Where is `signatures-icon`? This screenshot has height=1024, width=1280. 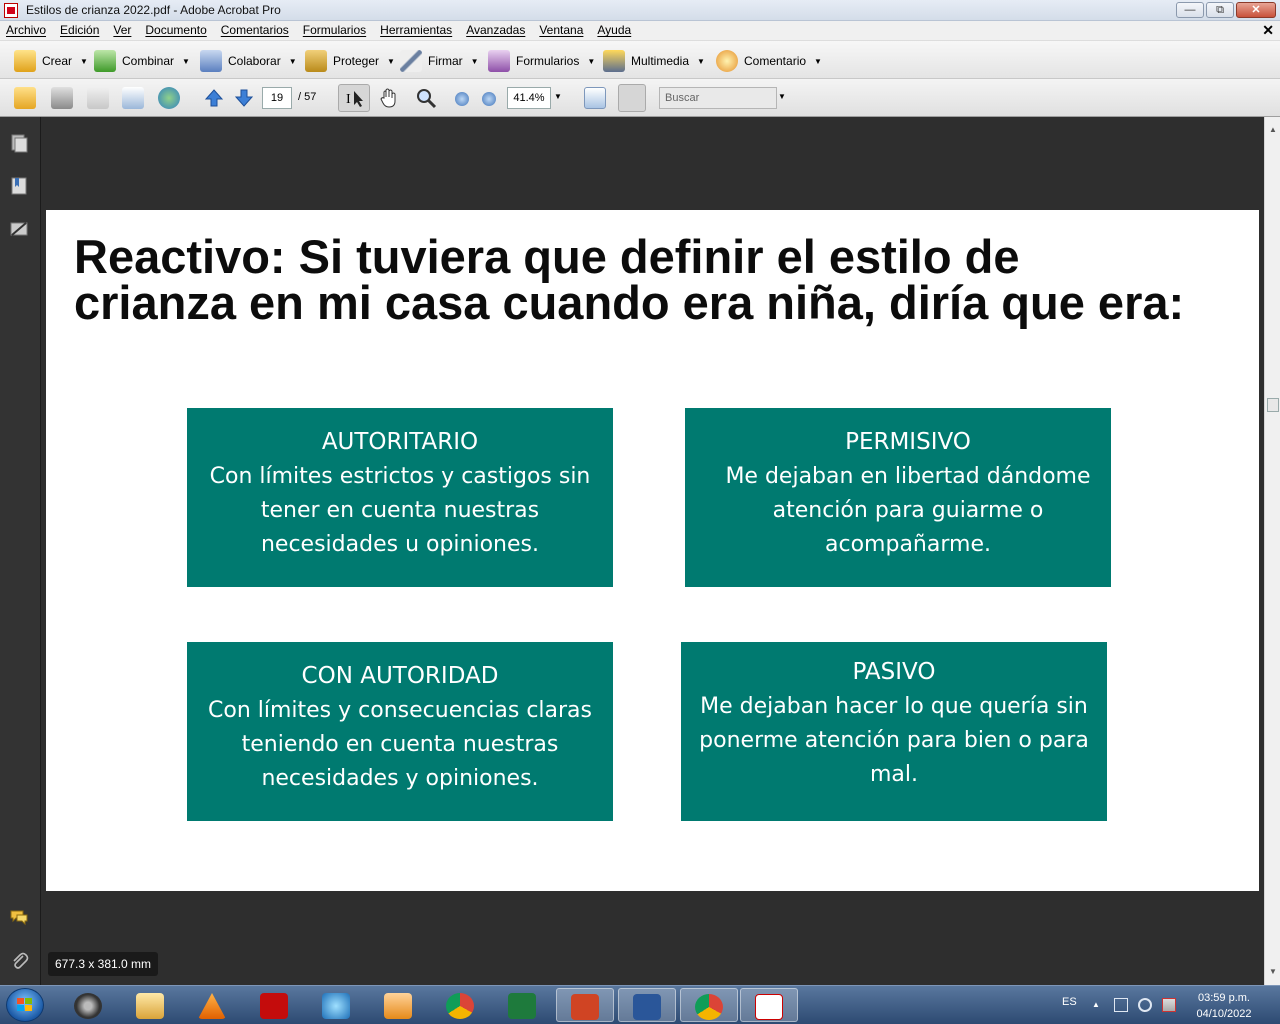
signatures-icon is located at coordinates (19, 229).